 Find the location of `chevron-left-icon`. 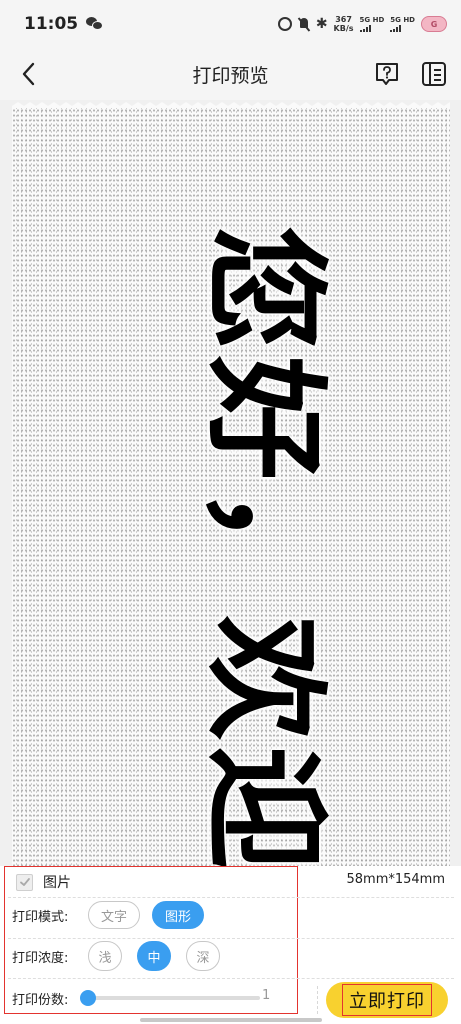

chevron-left-icon is located at coordinates (28, 74).